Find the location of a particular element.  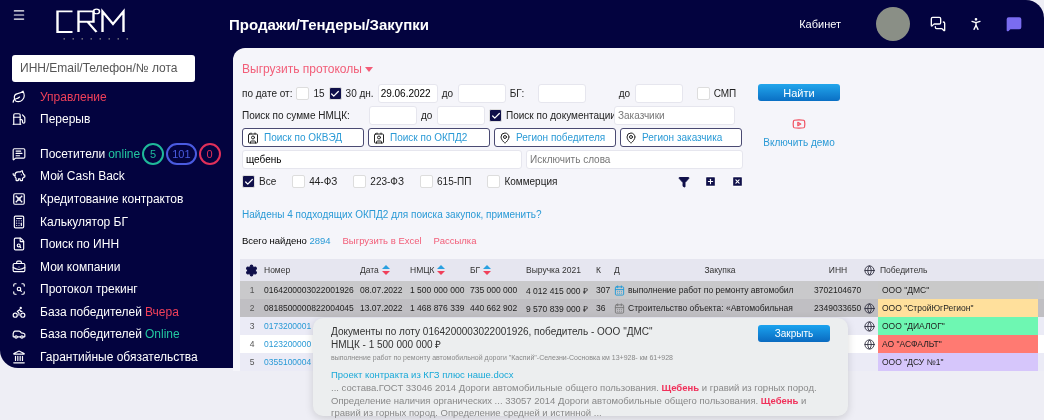

map-pin-icon is located at coordinates (505, 137).